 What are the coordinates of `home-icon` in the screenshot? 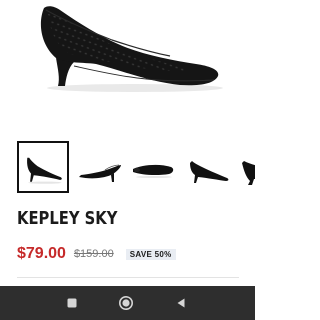 It's located at (126, 303).